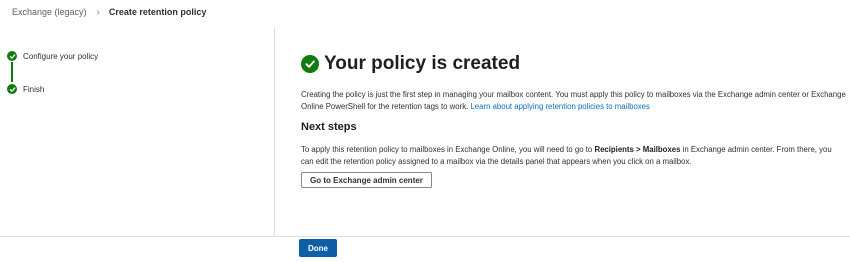 The height and width of the screenshot is (262, 850). I want to click on step-configure-policy: Configure your policy, so click(52, 56).